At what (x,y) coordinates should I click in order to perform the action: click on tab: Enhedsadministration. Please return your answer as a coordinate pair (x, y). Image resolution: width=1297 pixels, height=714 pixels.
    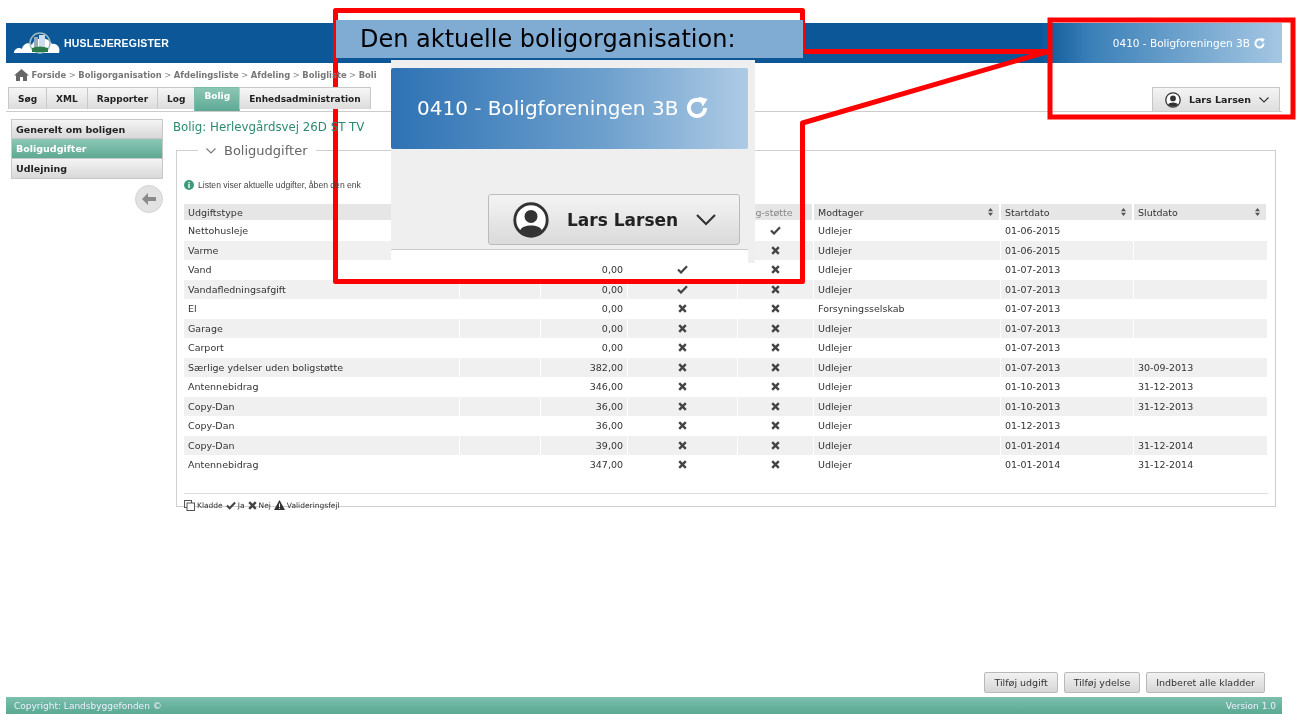
    Looking at the image, I should click on (305, 98).